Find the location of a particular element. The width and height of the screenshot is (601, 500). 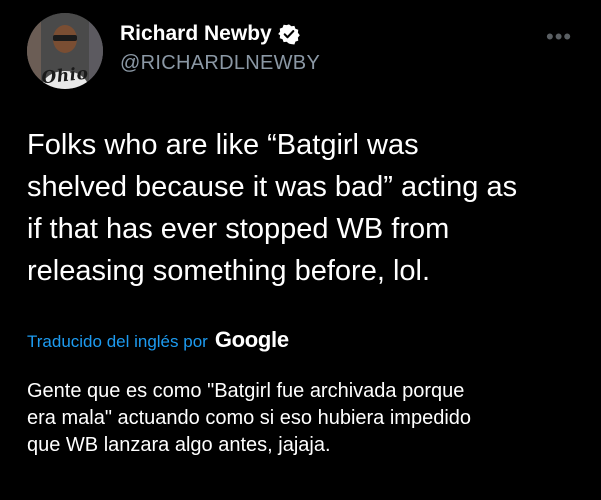

translation-attribution: Traducido del inglés por Google is located at coordinates (158, 340).